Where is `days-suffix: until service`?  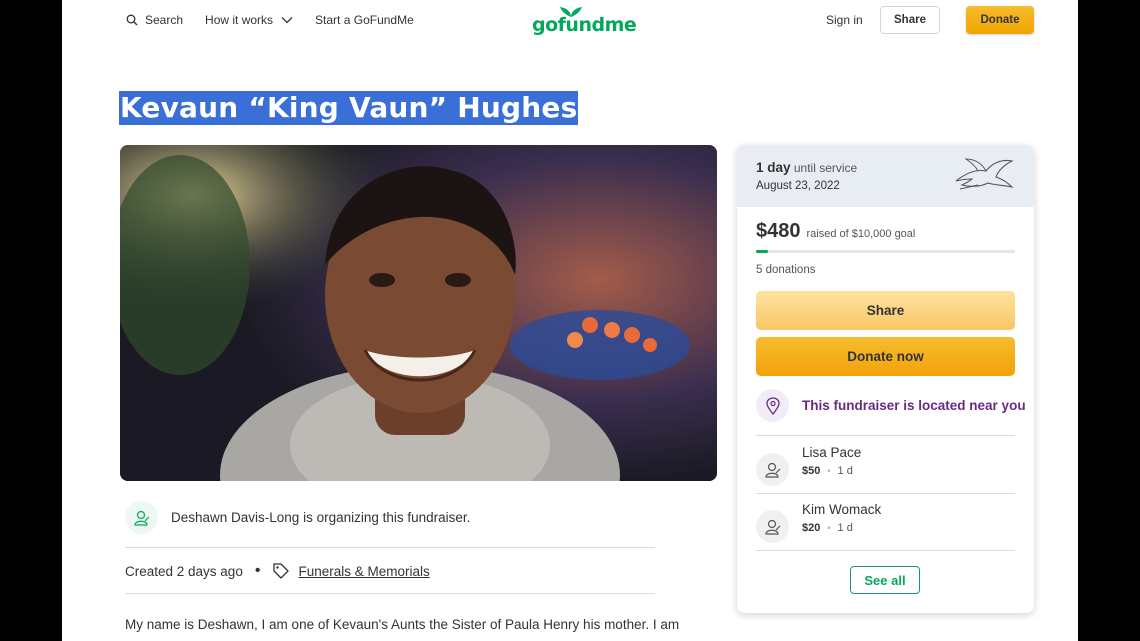 days-suffix: until service is located at coordinates (825, 168).